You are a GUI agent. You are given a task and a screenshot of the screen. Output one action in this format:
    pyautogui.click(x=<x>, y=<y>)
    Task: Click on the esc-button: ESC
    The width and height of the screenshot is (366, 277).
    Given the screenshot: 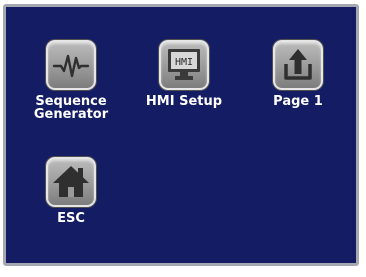 What is the action you would take?
    pyautogui.click(x=71, y=217)
    